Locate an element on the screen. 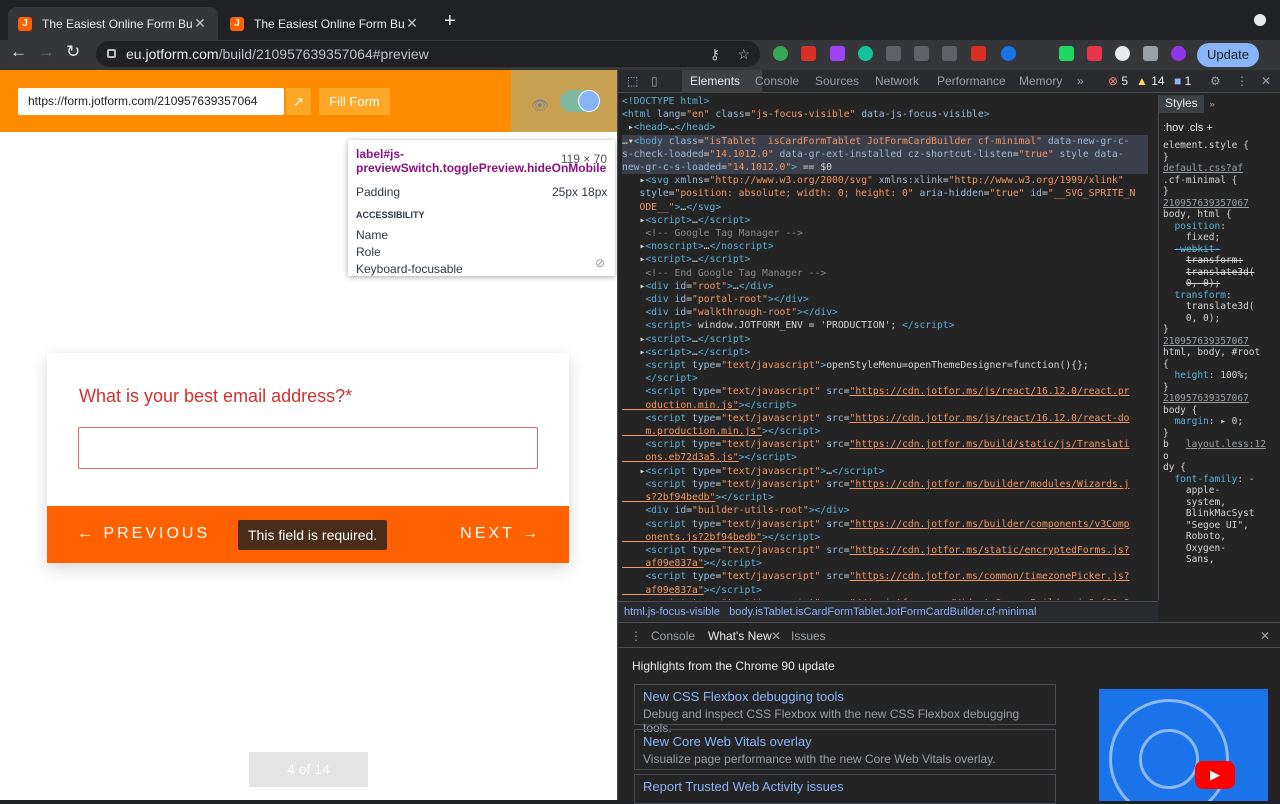 This screenshot has width=1280, height=804. styles-tab: Styles is located at coordinates (1181, 104).